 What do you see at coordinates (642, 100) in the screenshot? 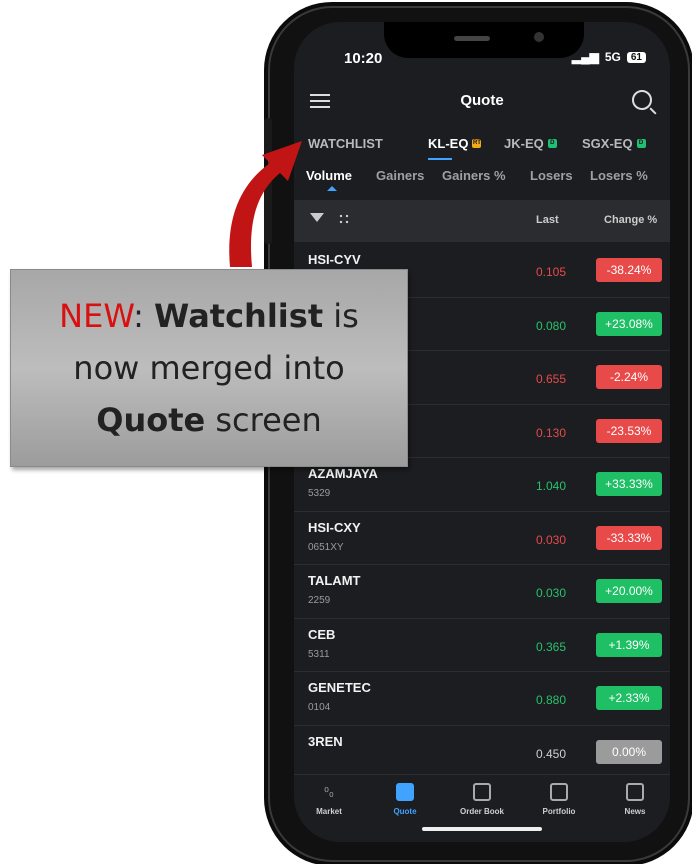
I see `search-icon` at bounding box center [642, 100].